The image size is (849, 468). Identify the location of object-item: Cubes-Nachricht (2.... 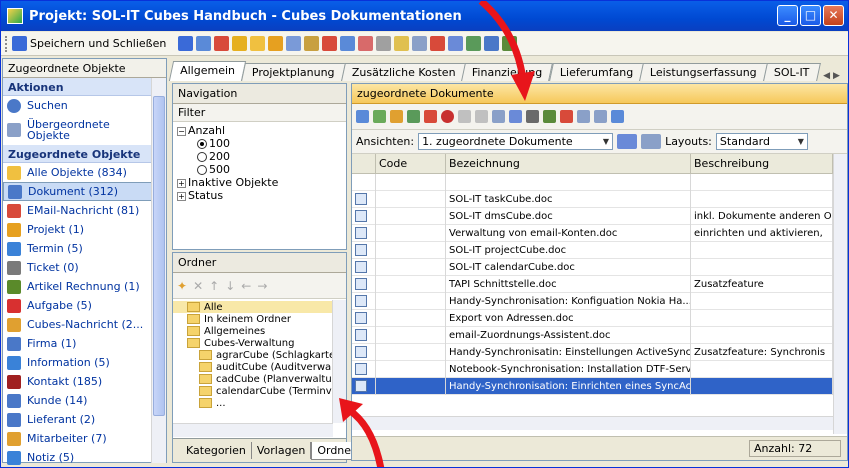
(84, 324).